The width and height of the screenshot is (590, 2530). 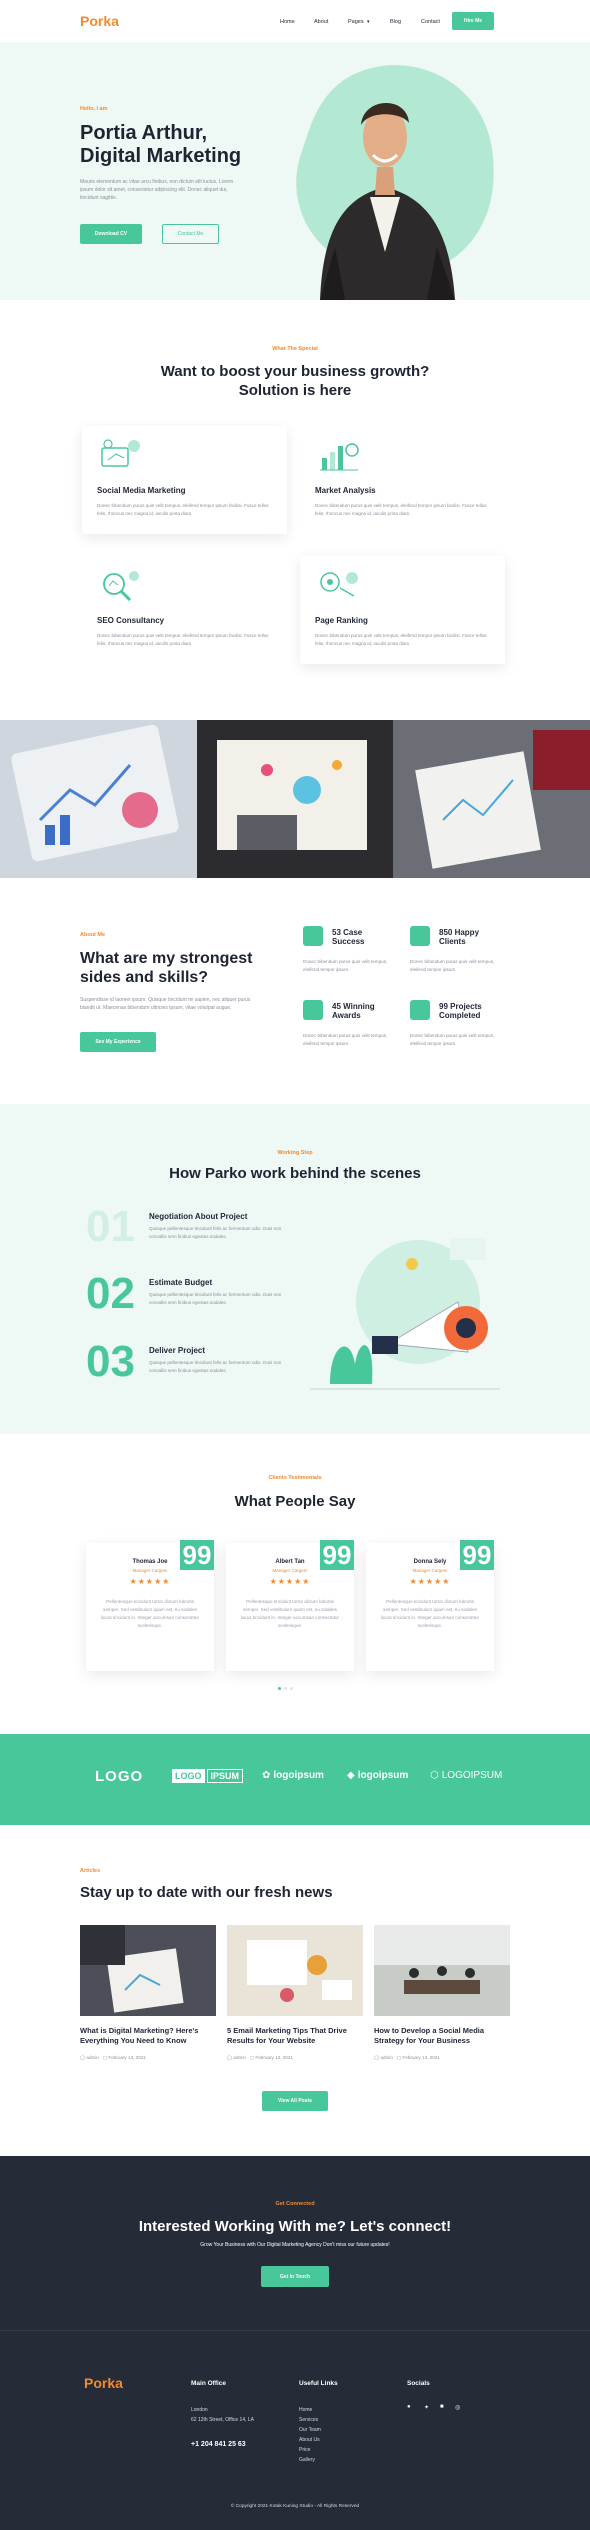 What do you see at coordinates (99, 21) in the screenshot?
I see `brand-logo: Porka` at bounding box center [99, 21].